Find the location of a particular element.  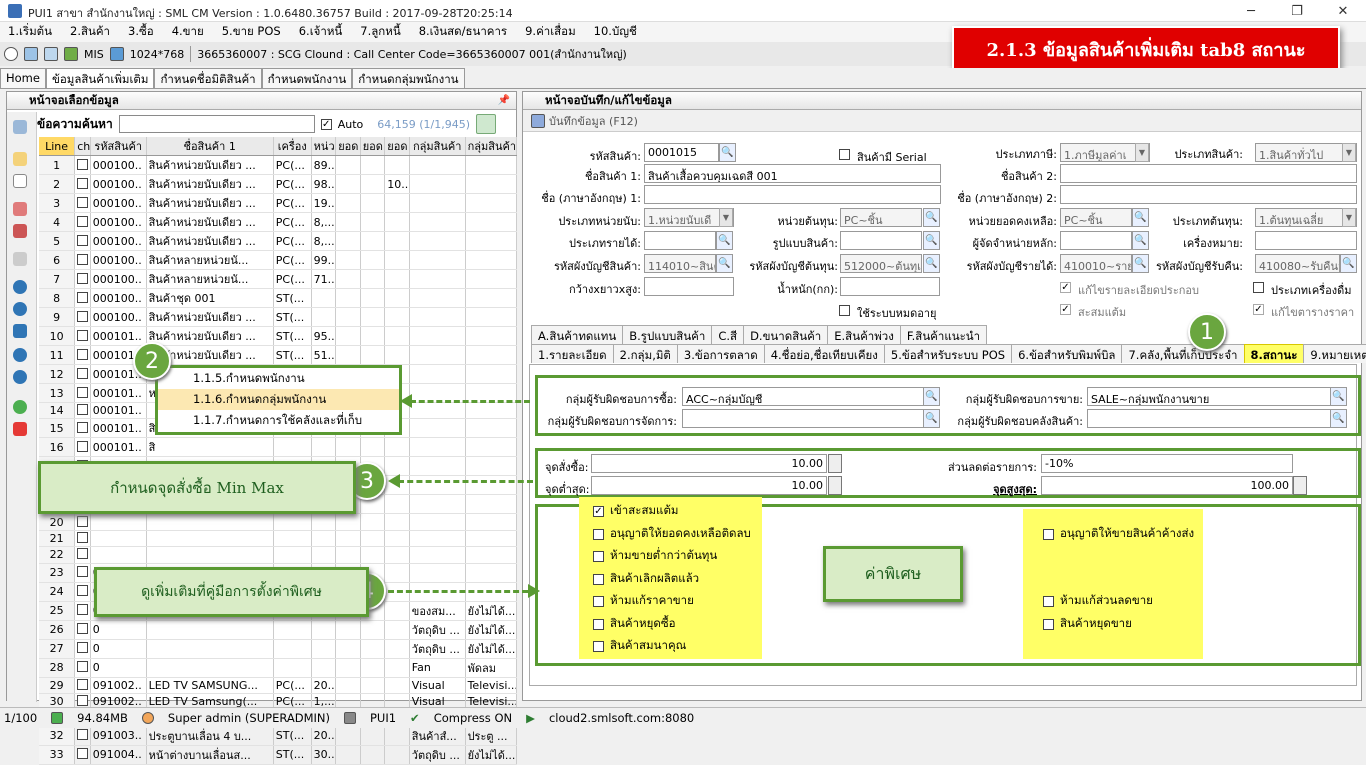

close-icon: ✕ is located at coordinates (1343, 11).